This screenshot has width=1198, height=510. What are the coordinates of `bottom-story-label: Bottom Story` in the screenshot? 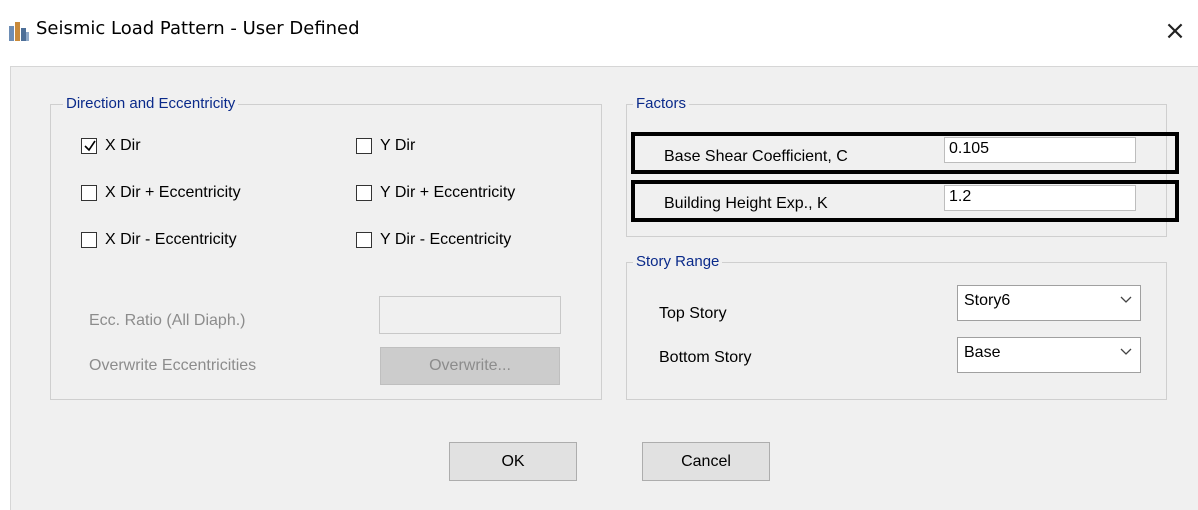 It's located at (705, 357).